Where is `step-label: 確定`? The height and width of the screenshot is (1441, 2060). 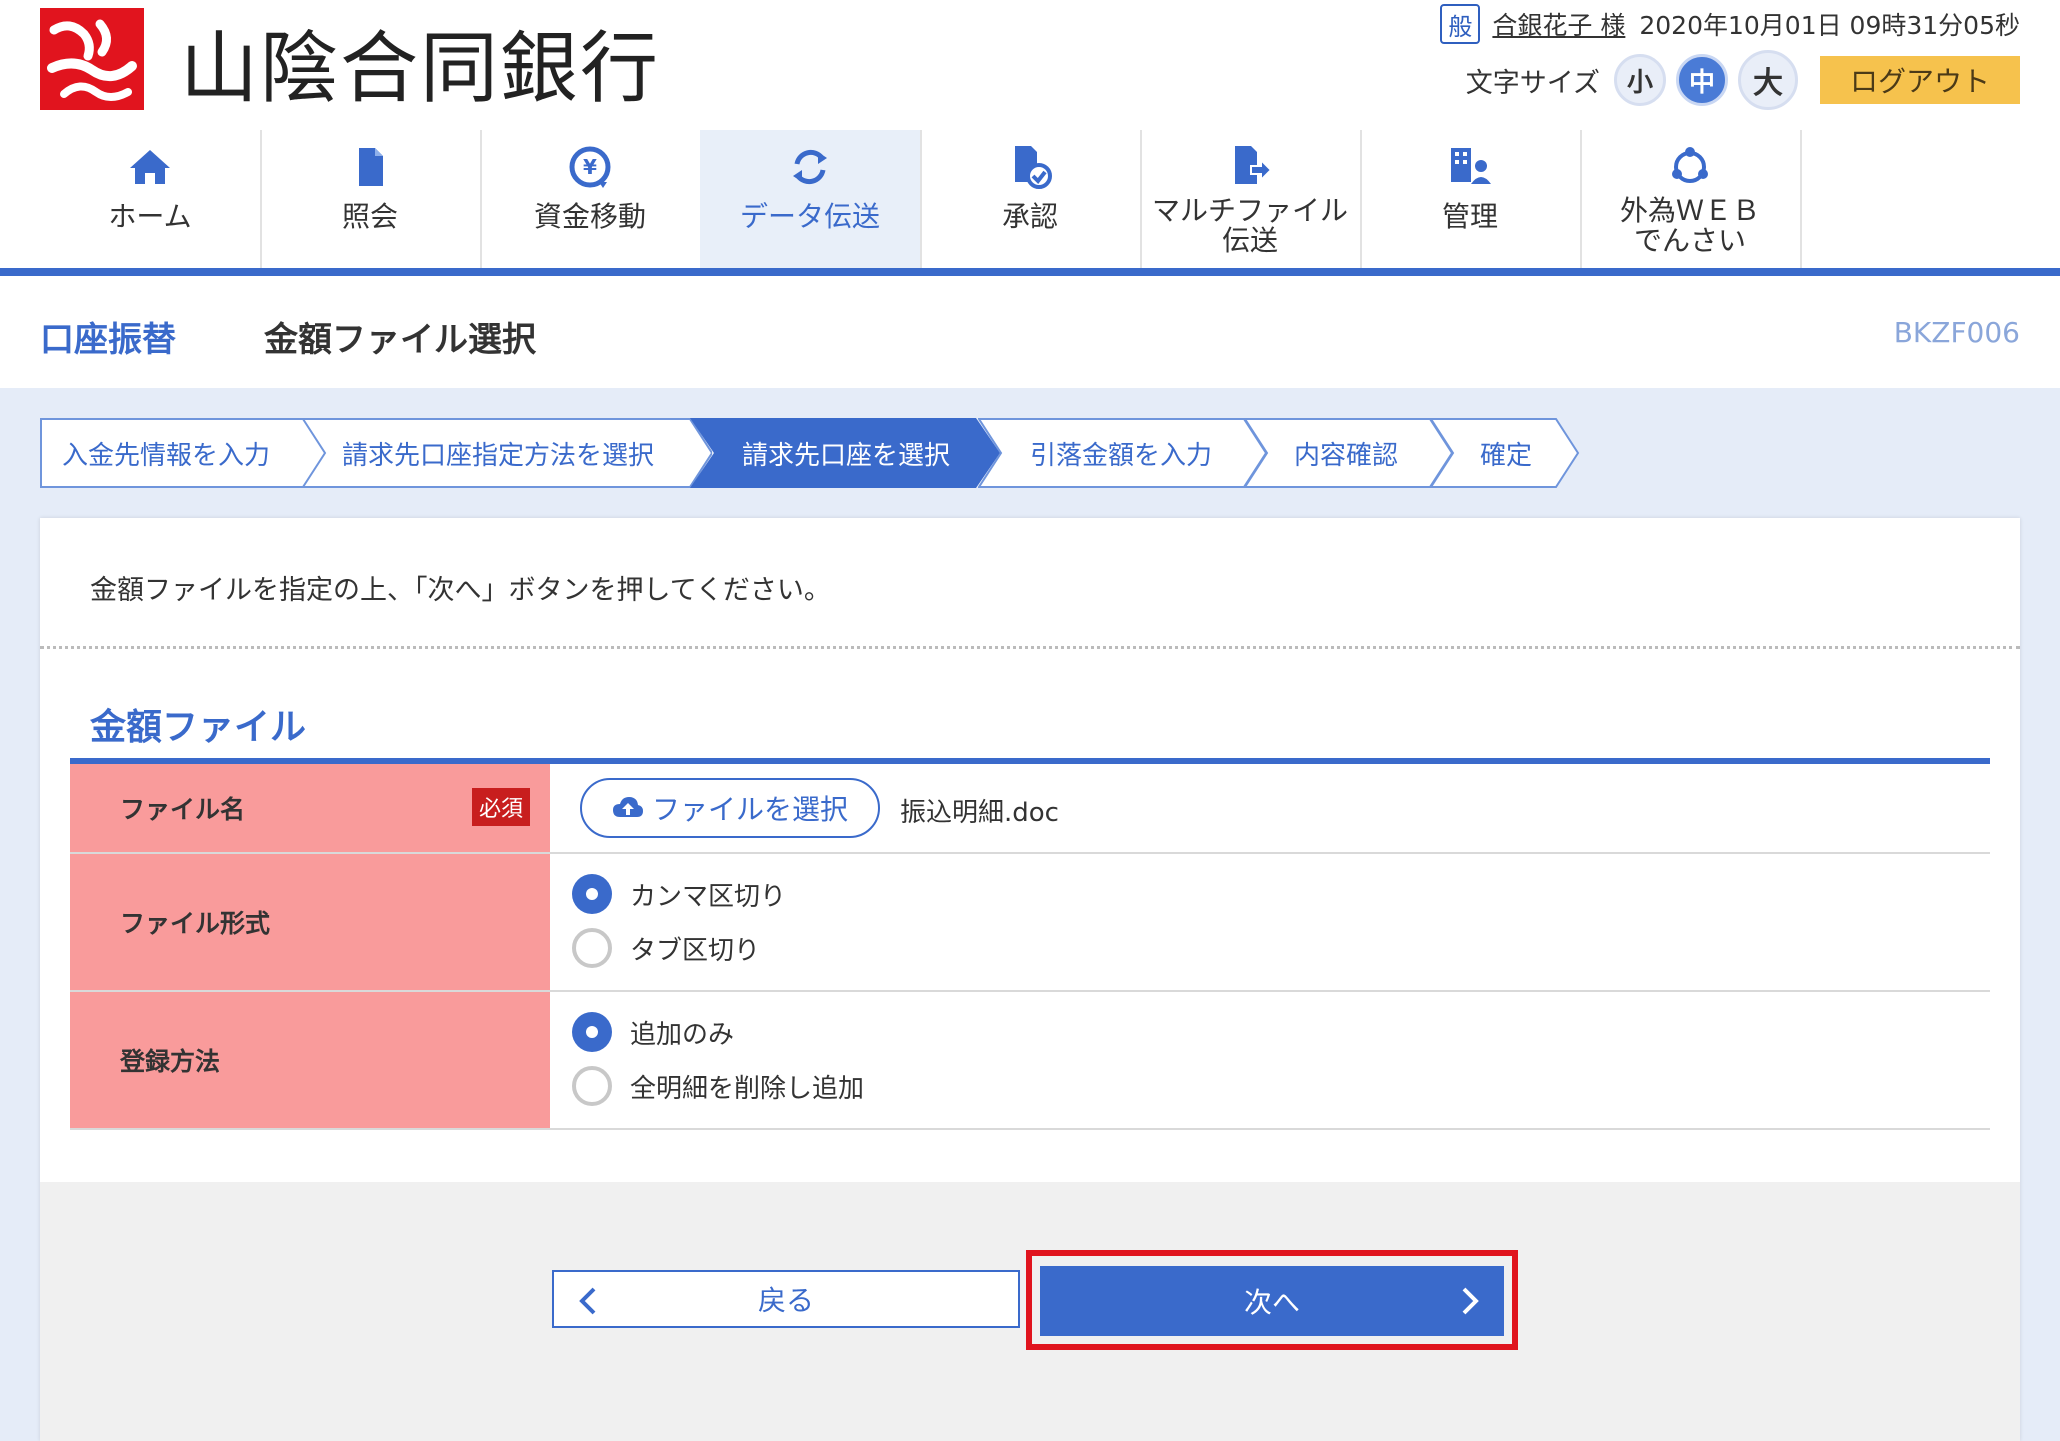
step-label: 確定 is located at coordinates (1506, 455).